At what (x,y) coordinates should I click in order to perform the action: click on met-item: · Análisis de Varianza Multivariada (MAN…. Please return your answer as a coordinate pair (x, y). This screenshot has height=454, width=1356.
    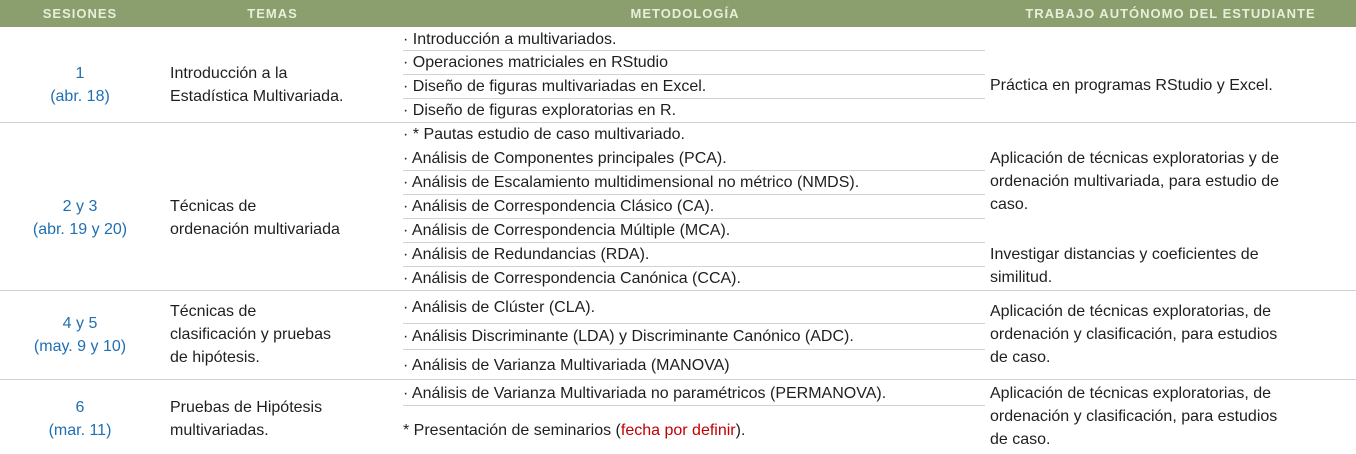
    Looking at the image, I should click on (566, 365).